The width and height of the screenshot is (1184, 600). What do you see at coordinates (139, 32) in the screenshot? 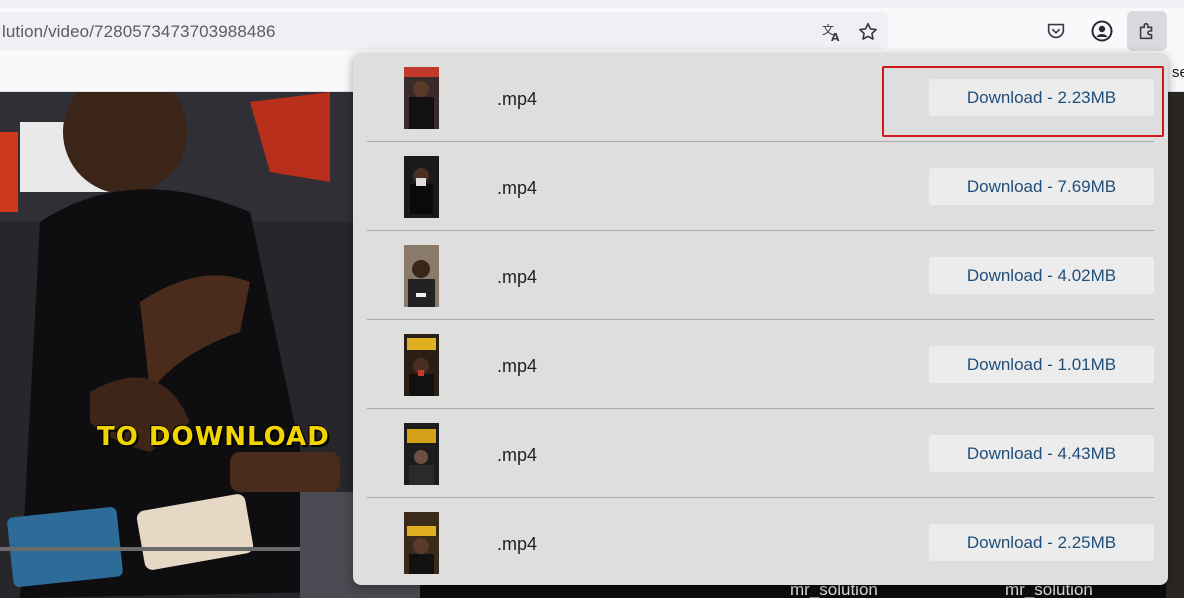
I see `url-text: lution/video/7280573473703988486` at bounding box center [139, 32].